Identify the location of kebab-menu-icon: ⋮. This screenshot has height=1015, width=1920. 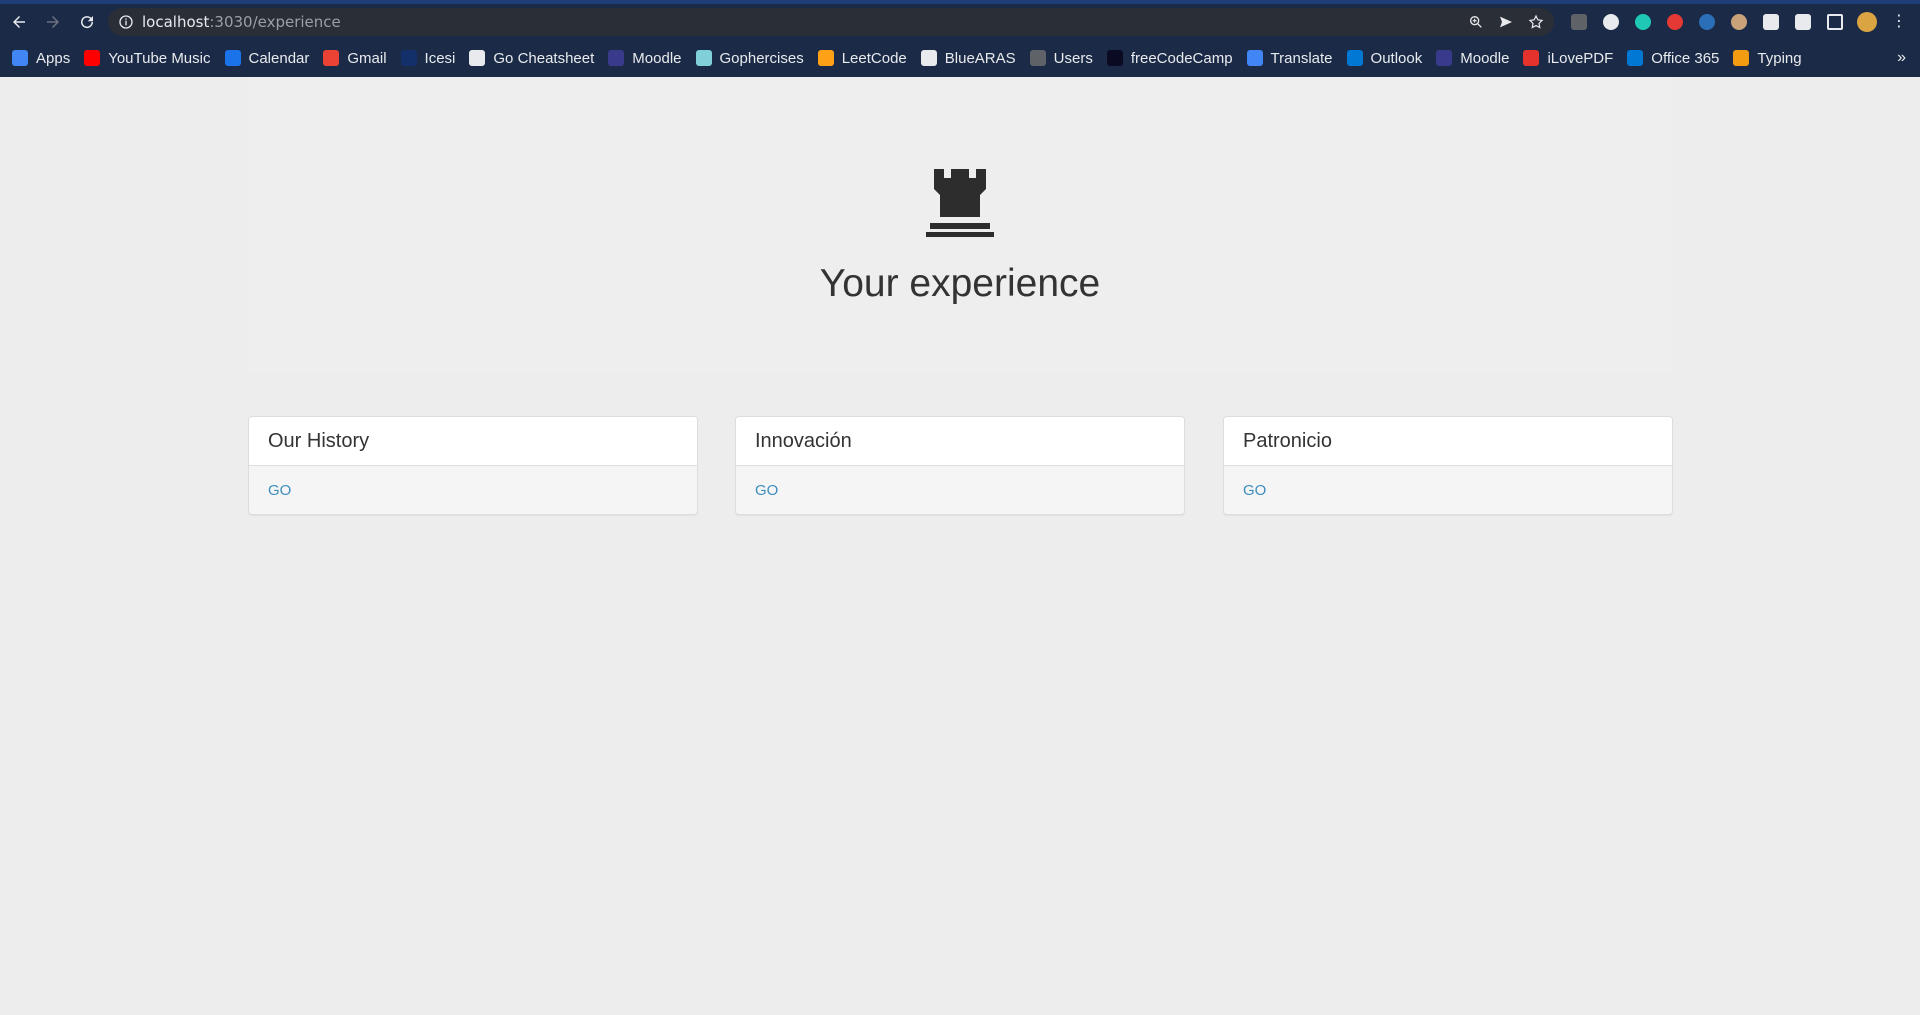
(1899, 22).